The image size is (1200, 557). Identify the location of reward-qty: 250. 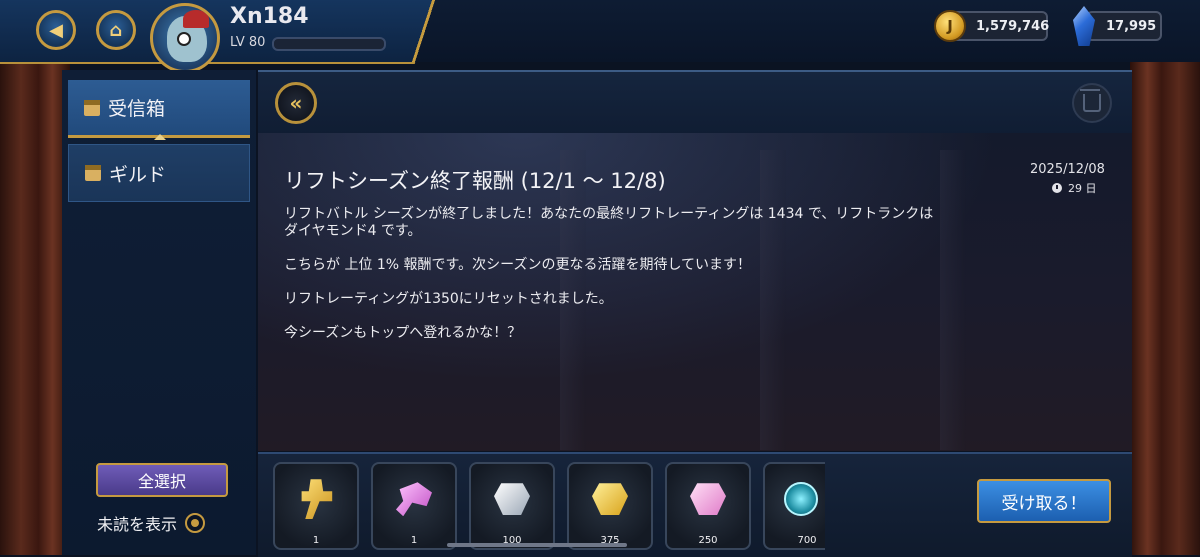
(708, 540).